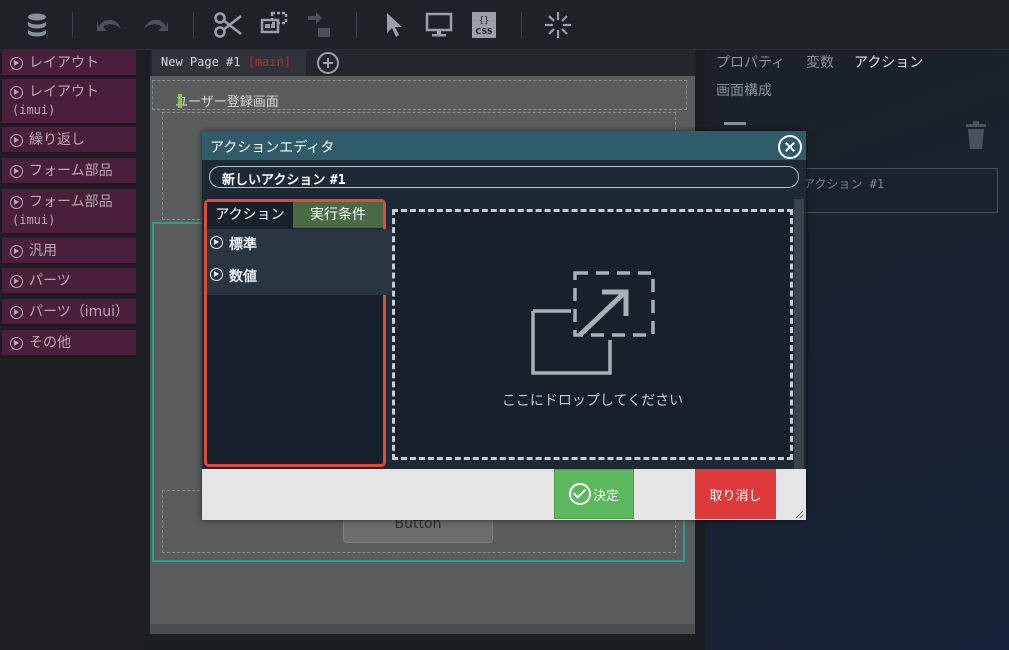  I want to click on sidebar-item-parts: パーツ, so click(69, 281).